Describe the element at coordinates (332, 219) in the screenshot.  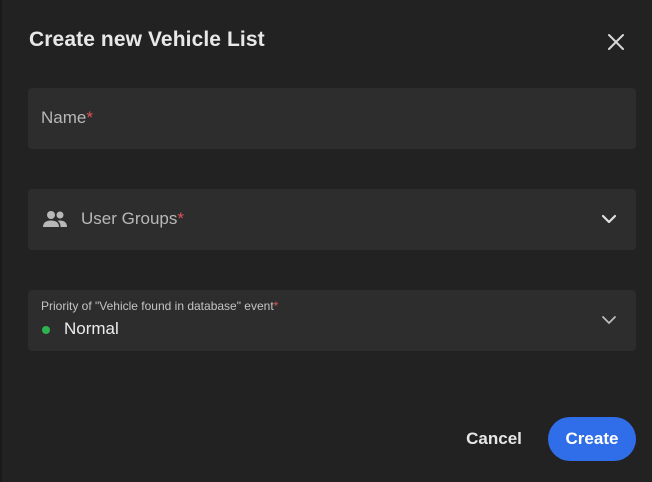
I see `user-groups-select: User Groups*` at that location.